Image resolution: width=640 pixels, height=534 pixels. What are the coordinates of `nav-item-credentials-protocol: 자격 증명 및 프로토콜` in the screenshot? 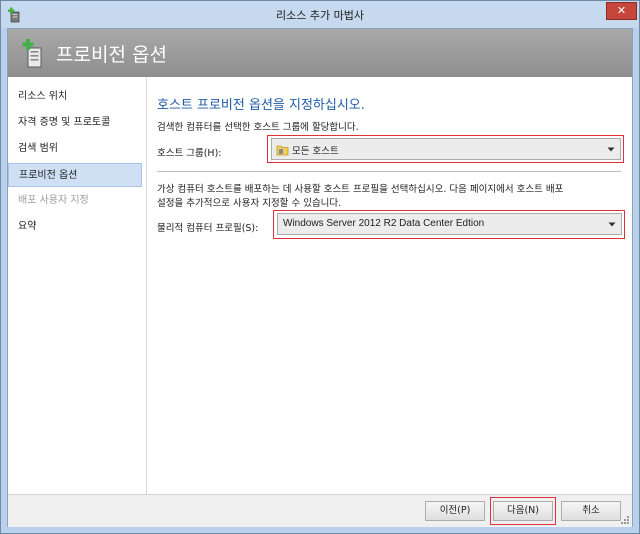 It's located at (75, 123).